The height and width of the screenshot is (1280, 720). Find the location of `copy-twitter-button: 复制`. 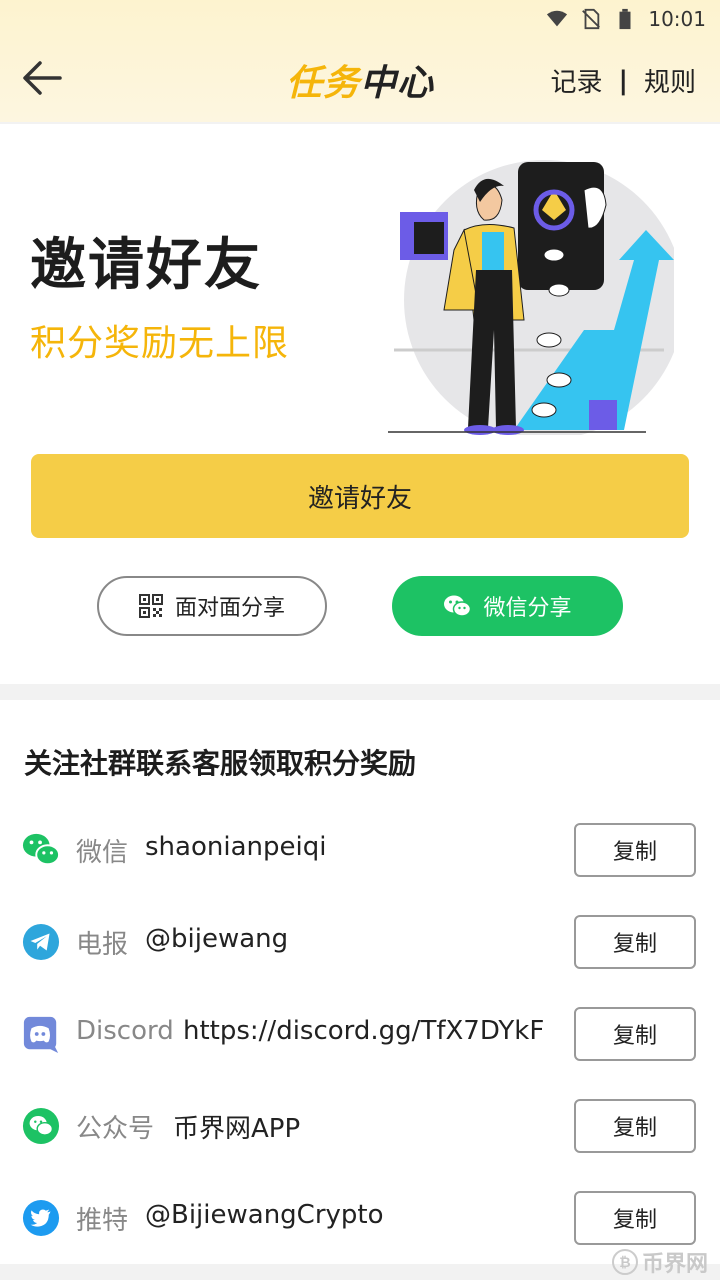

copy-twitter-button: 复制 is located at coordinates (635, 1218).